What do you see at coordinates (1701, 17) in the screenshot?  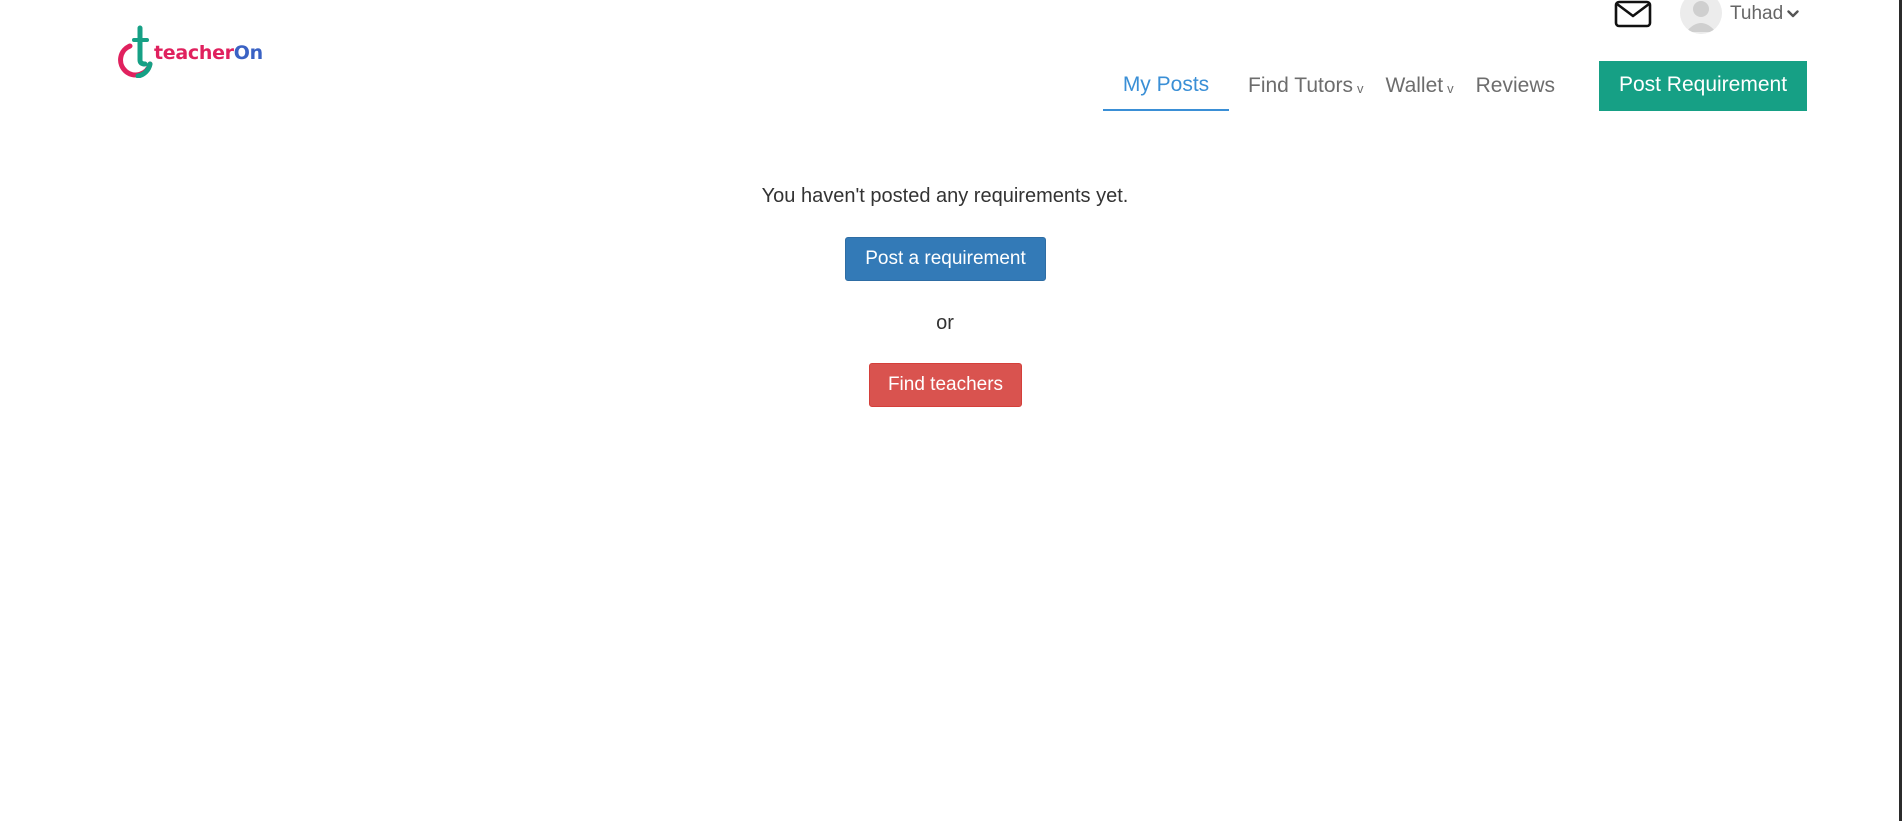 I see `user-avatar-icon` at bounding box center [1701, 17].